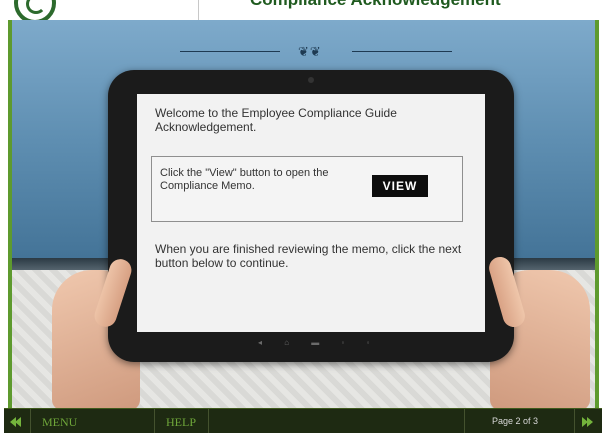 This screenshot has height=433, width=602. What do you see at coordinates (35, 10) in the screenshot?
I see `company-logo` at bounding box center [35, 10].